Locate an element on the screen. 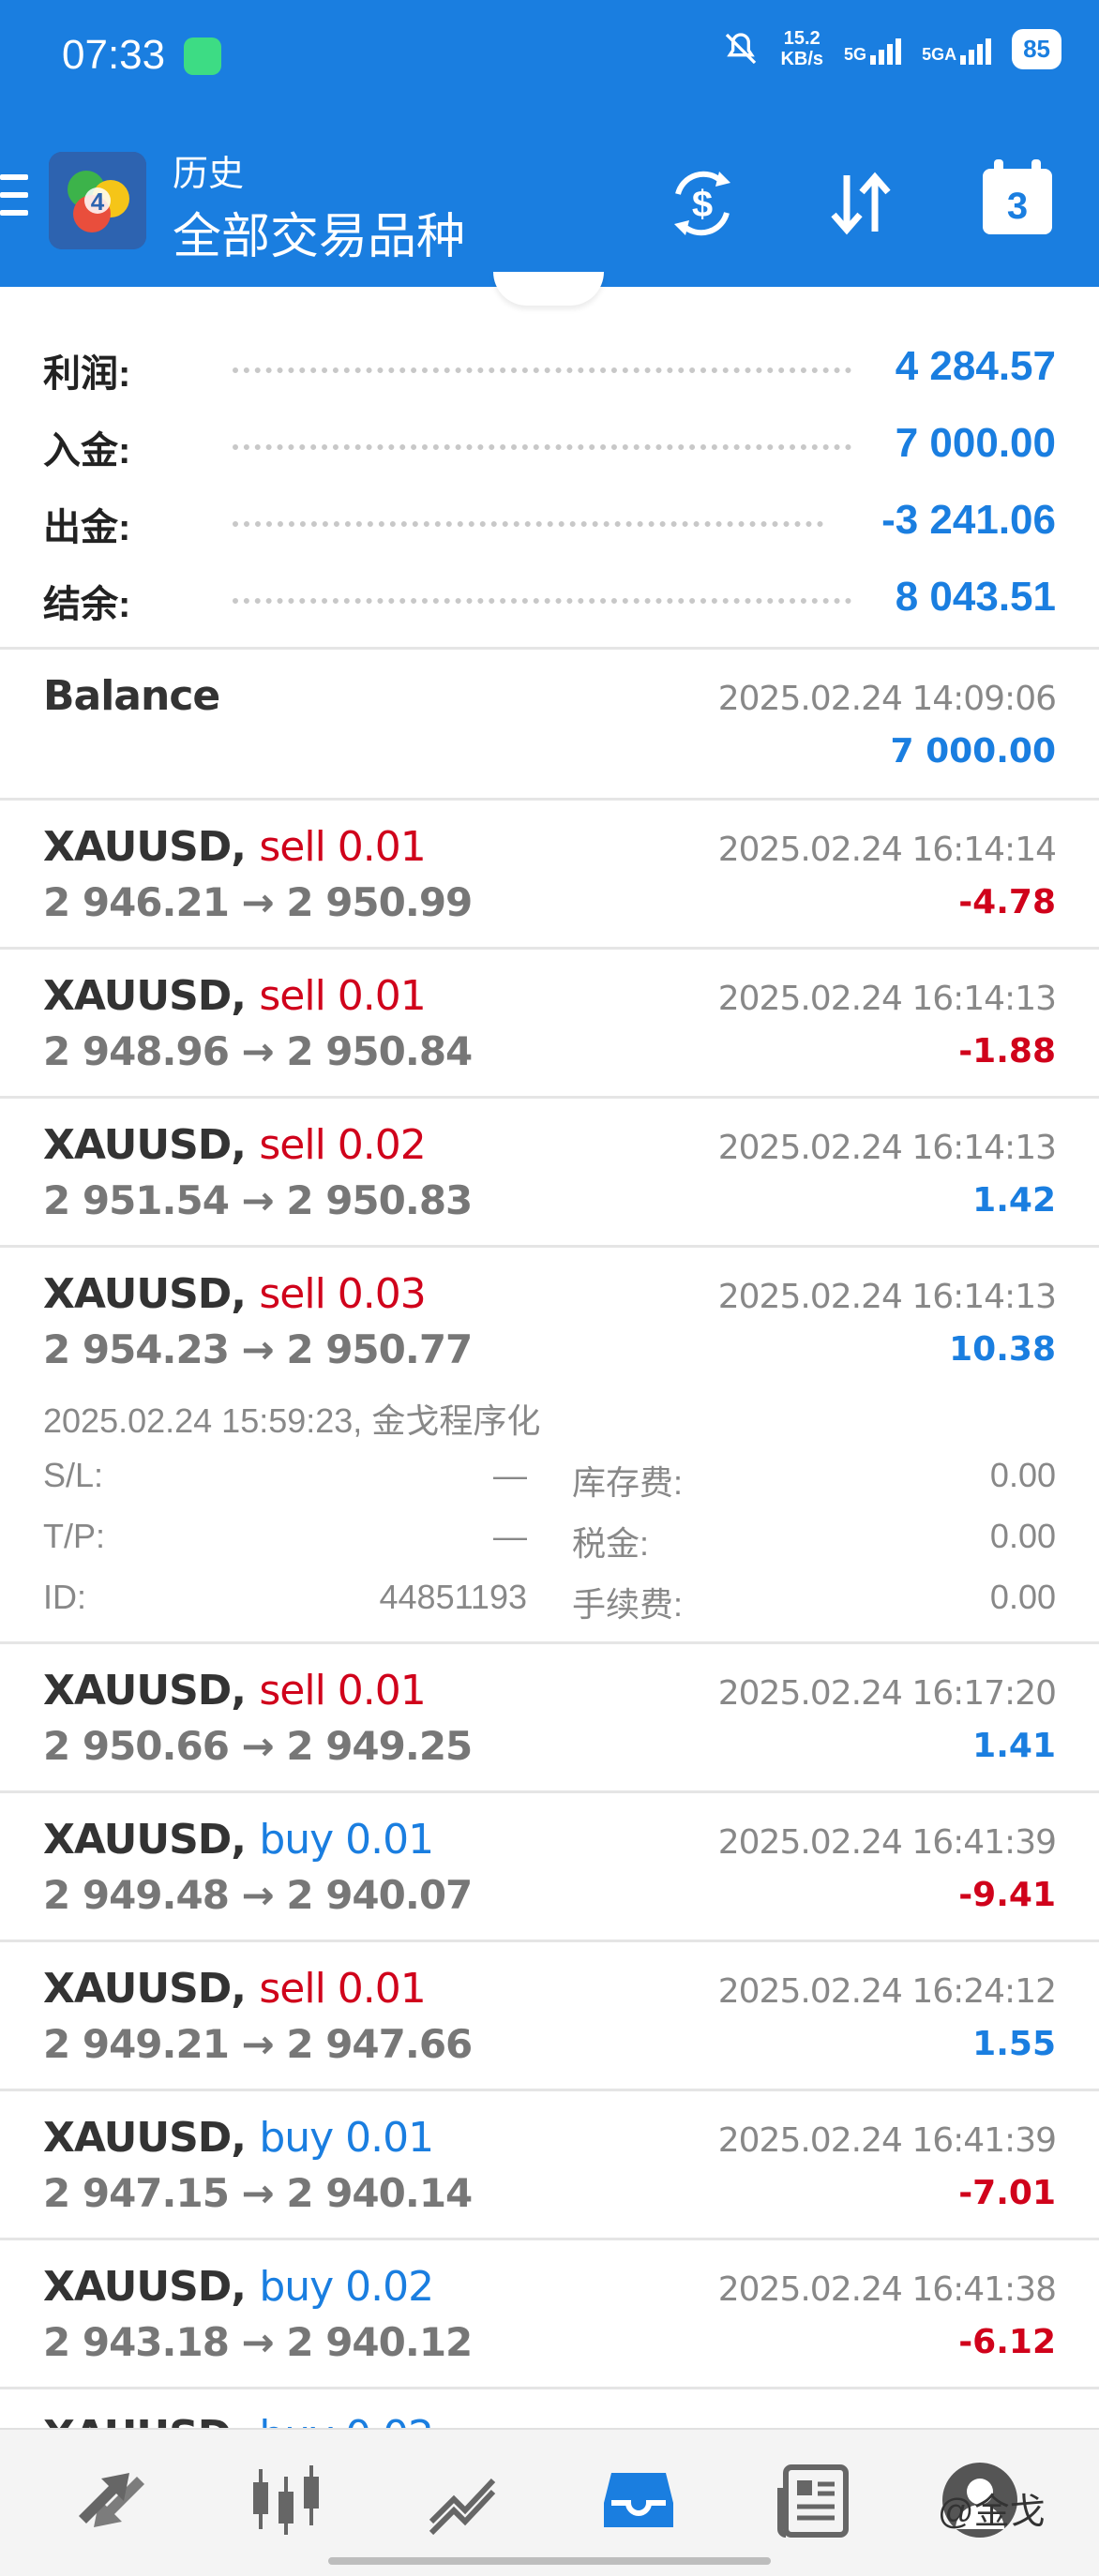 This screenshot has width=1099, height=2576. id-value: 44851193 is located at coordinates (453, 1597).